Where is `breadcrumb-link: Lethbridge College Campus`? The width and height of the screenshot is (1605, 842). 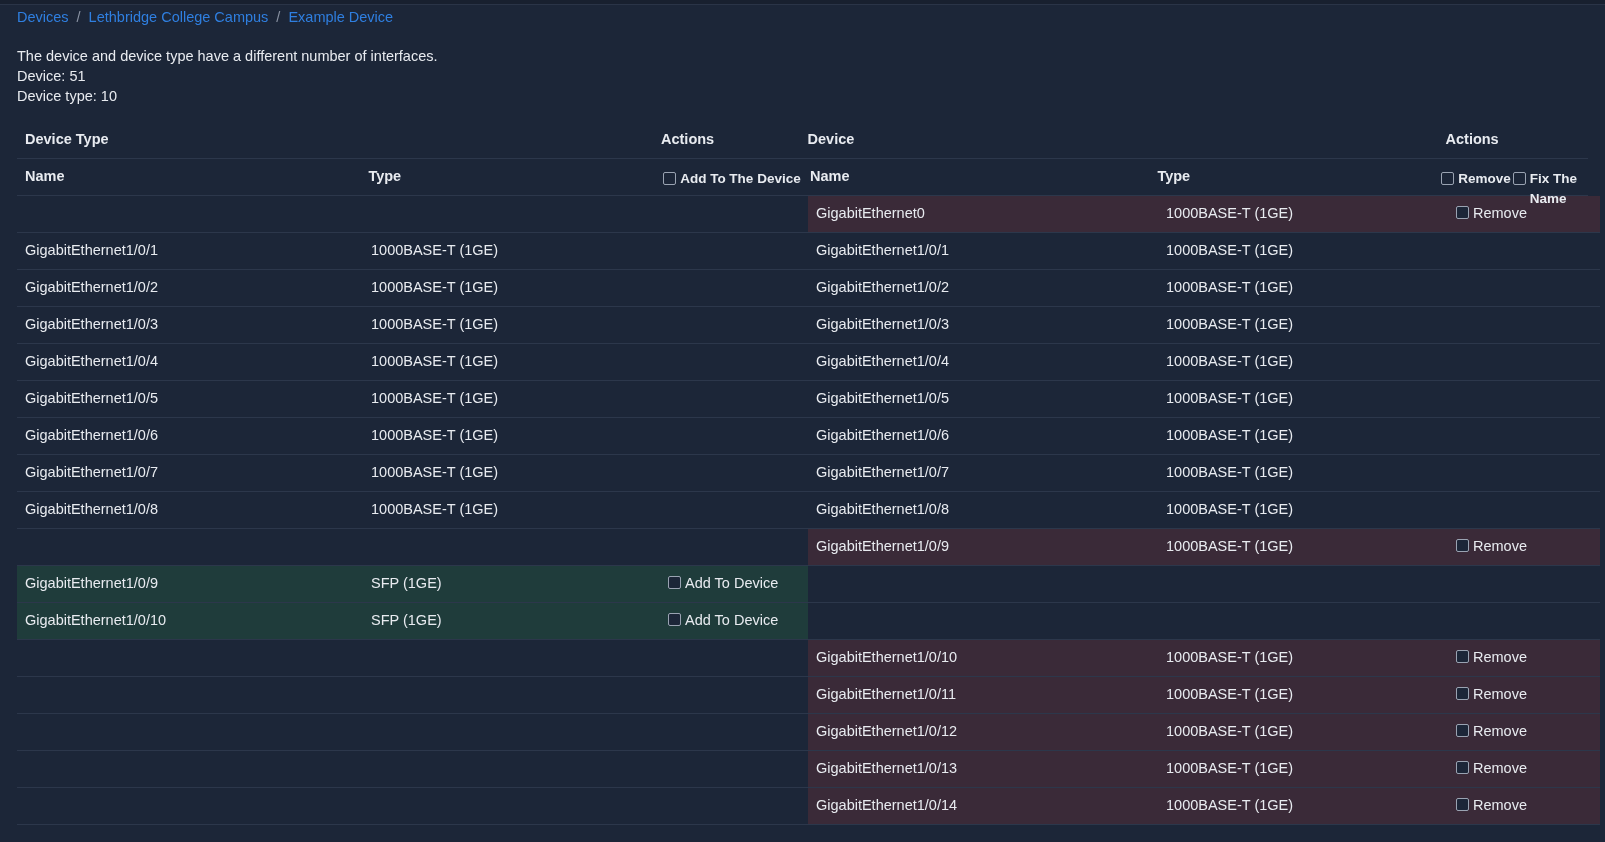 breadcrumb-link: Lethbridge College Campus is located at coordinates (178, 18).